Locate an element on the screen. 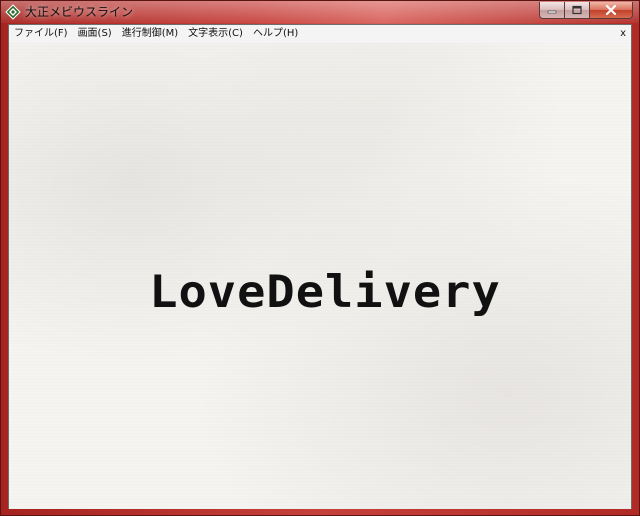 This screenshot has height=516, width=640. maximize-icon is located at coordinates (577, 10).